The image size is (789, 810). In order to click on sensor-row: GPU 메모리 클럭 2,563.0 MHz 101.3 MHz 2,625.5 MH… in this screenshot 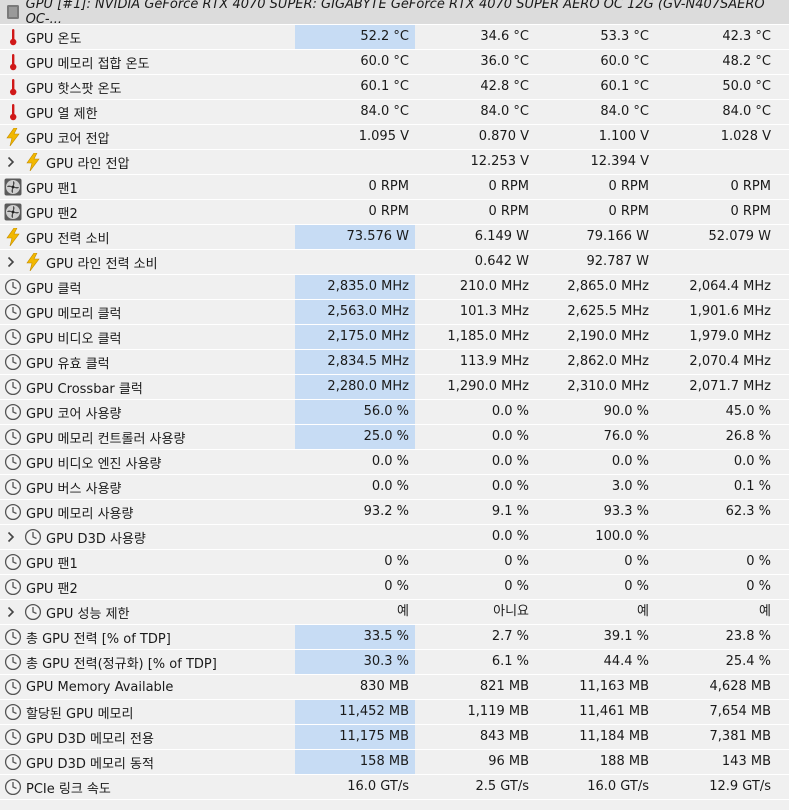, I will do `click(394, 312)`.